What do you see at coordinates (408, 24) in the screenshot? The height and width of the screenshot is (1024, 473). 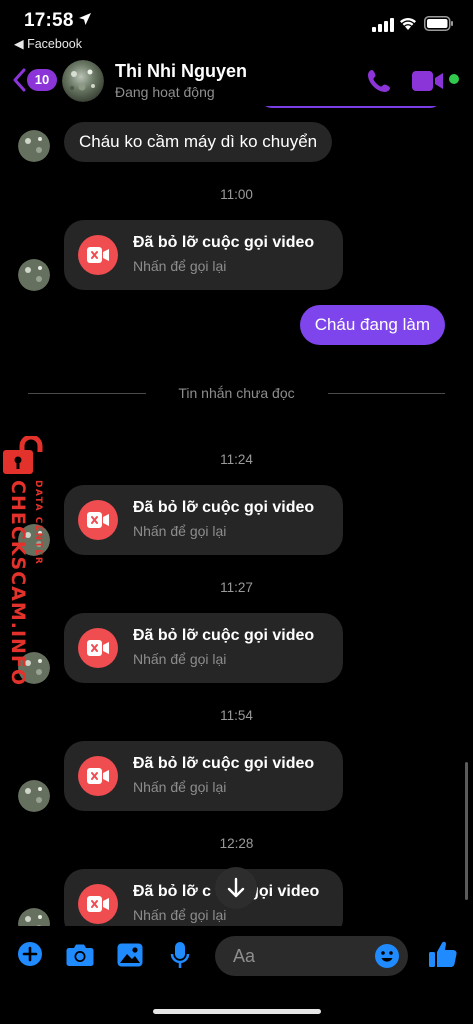 I see `wifi-icon` at bounding box center [408, 24].